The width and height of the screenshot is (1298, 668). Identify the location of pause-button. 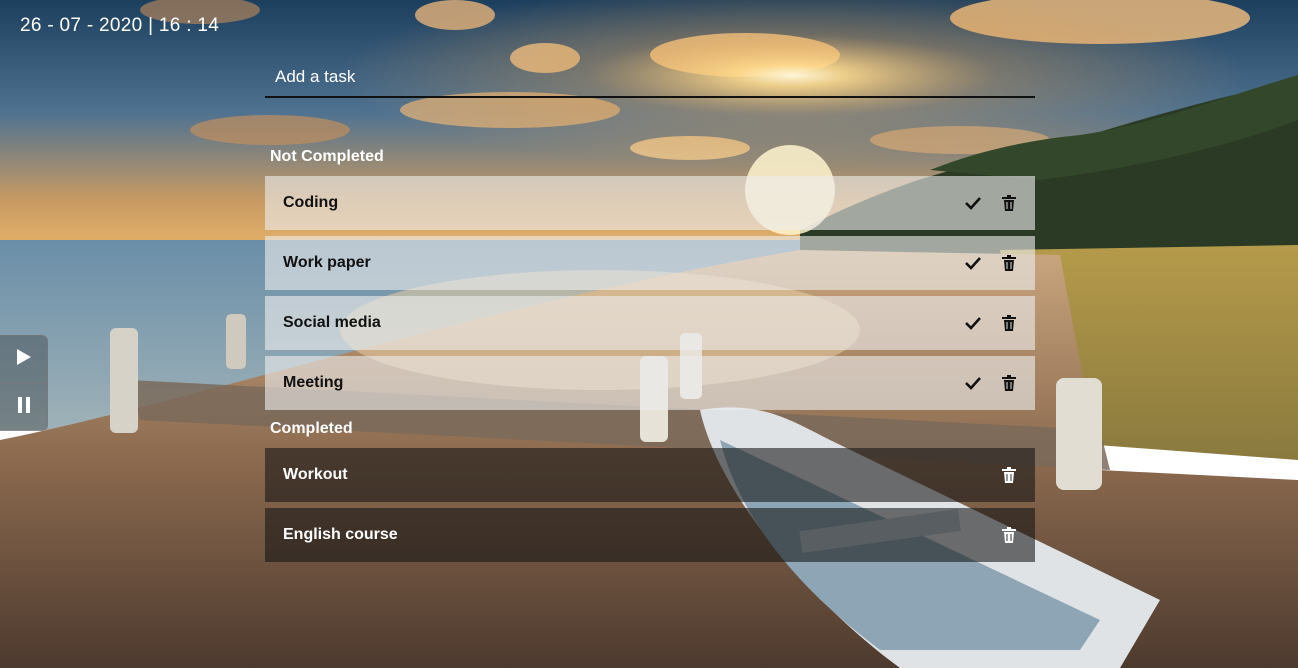
(23, 407).